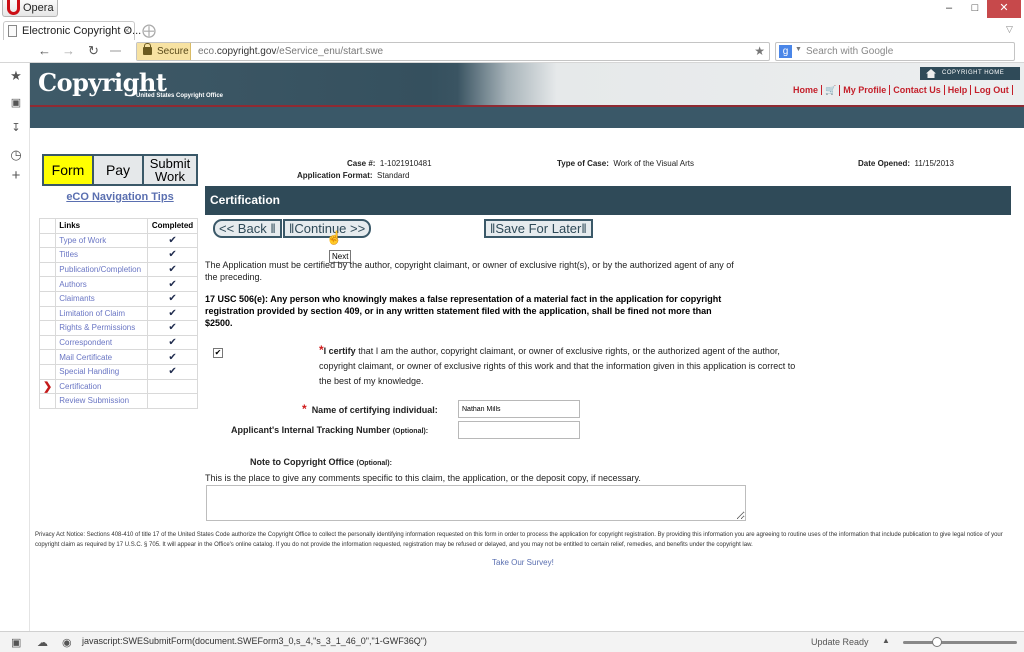 The image size is (1024, 652). Describe the element at coordinates (405, 163) in the screenshot. I see `case-number-value: 1-1021910481` at that location.